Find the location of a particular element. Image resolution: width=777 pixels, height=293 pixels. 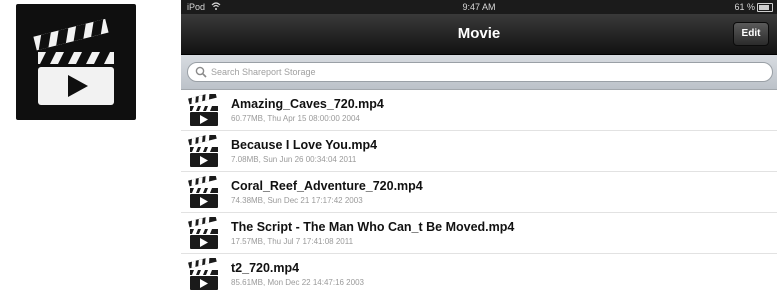

page-title: Movie is located at coordinates (479, 33).